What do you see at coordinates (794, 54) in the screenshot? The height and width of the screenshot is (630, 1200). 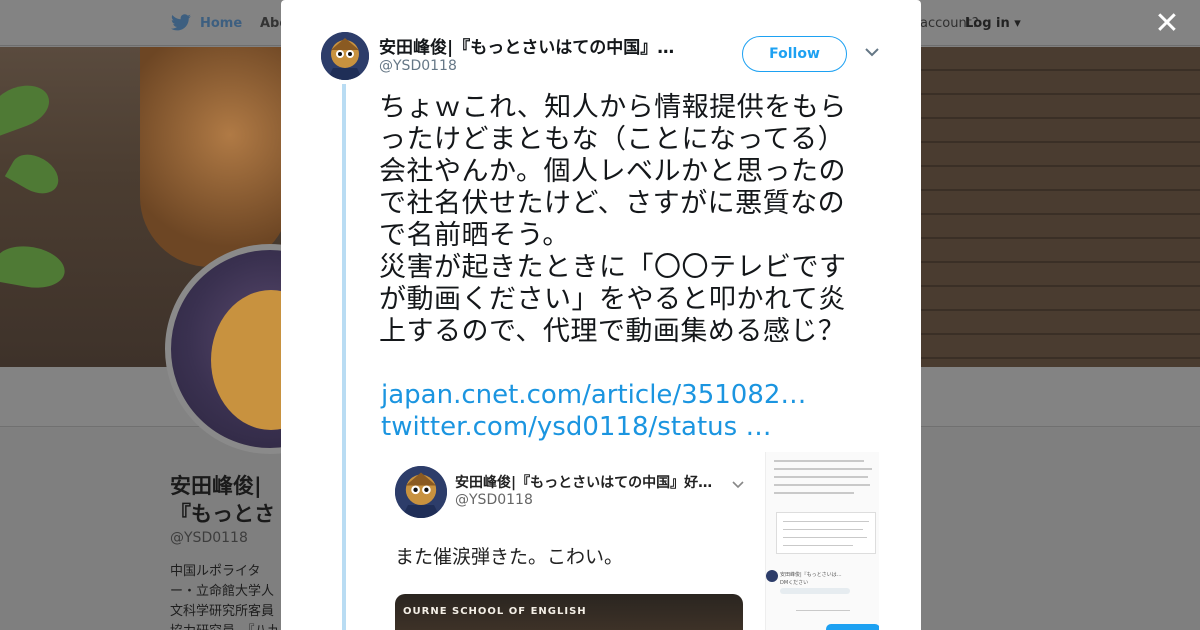 I see `follow-button: Follow` at bounding box center [794, 54].